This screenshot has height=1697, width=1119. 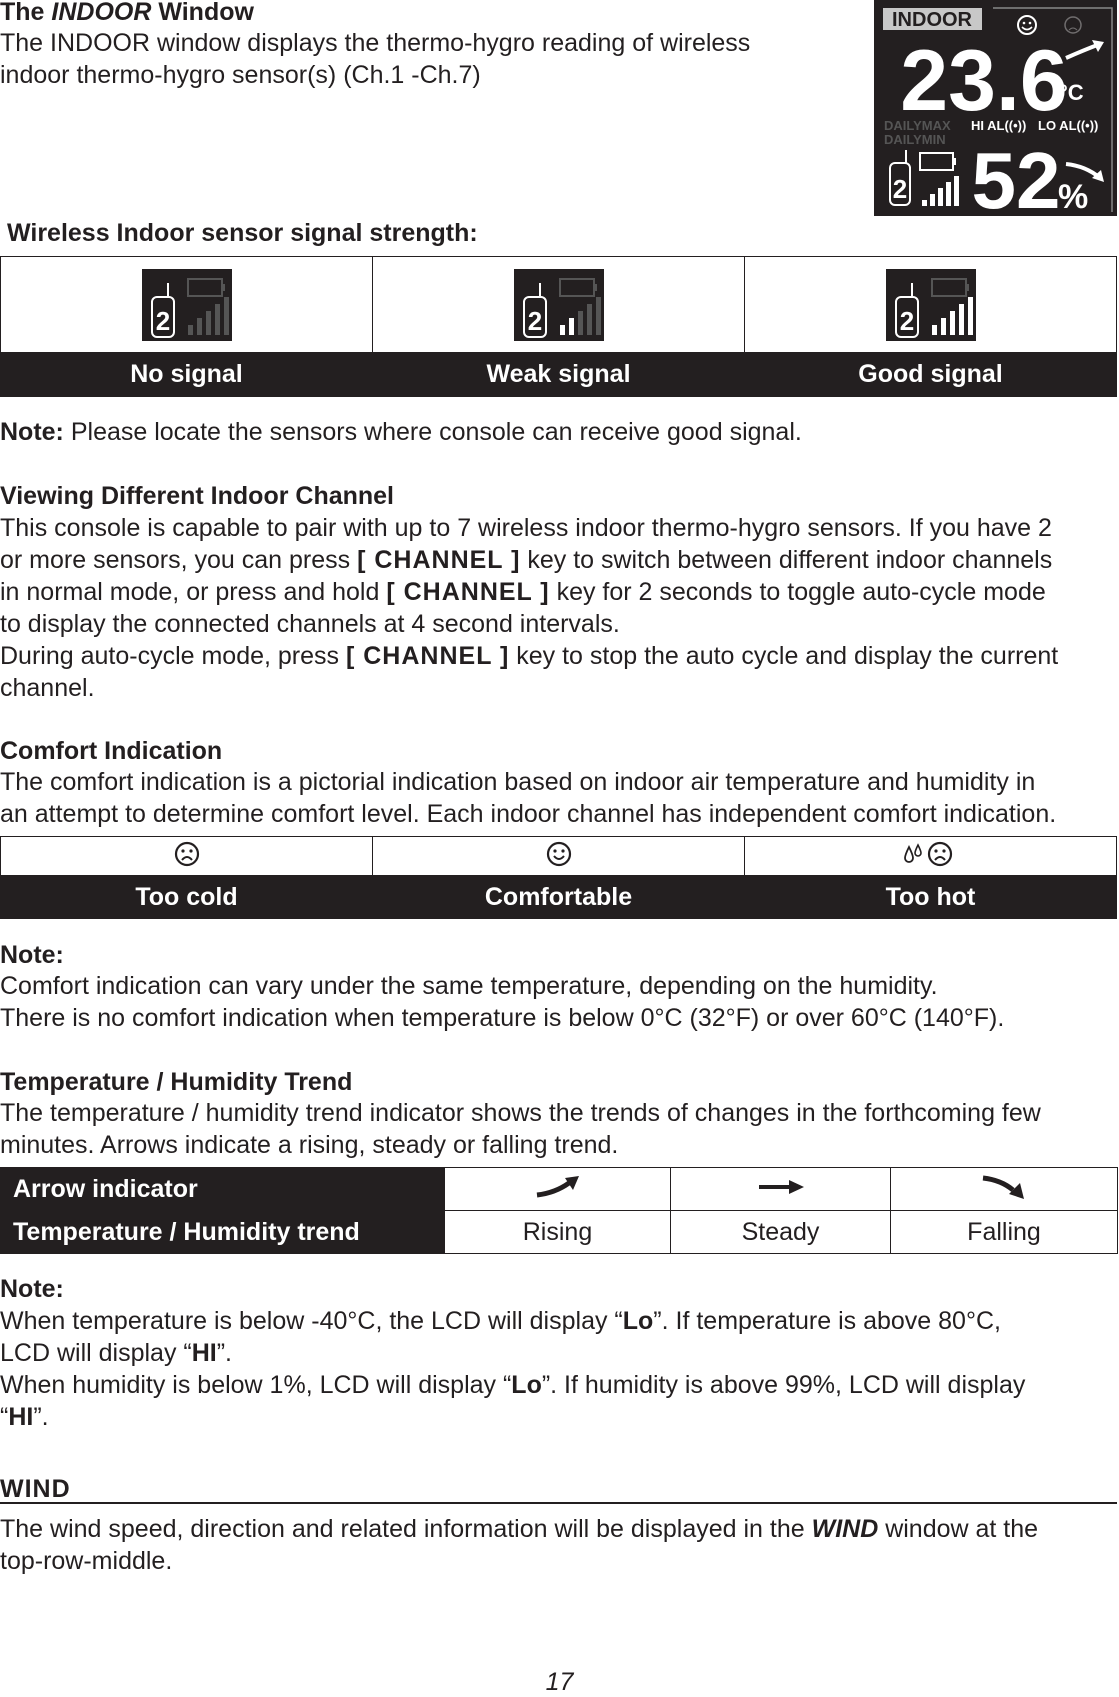 I want to click on signal-strength-table: 2 2 2 No signal Weak signal Good signal, so click(x=558, y=326).